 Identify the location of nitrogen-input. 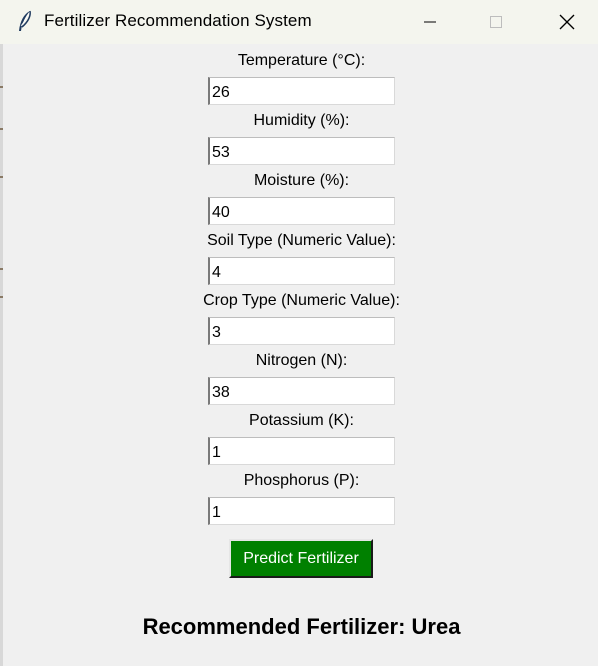
(301, 391).